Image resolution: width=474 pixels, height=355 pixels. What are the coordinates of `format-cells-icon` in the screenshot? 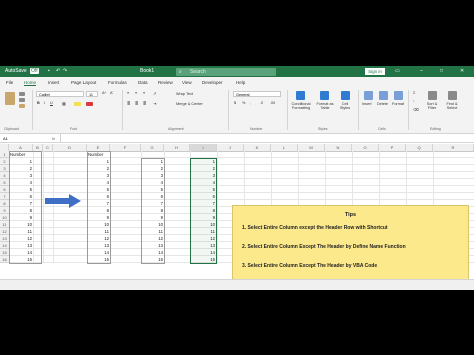 It's located at (398, 95).